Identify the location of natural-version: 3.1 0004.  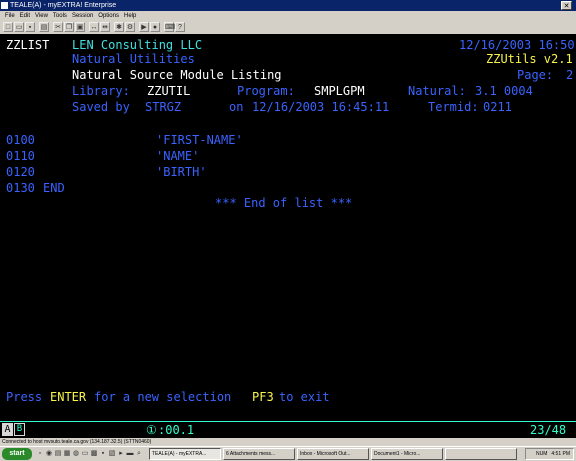
(504, 91).